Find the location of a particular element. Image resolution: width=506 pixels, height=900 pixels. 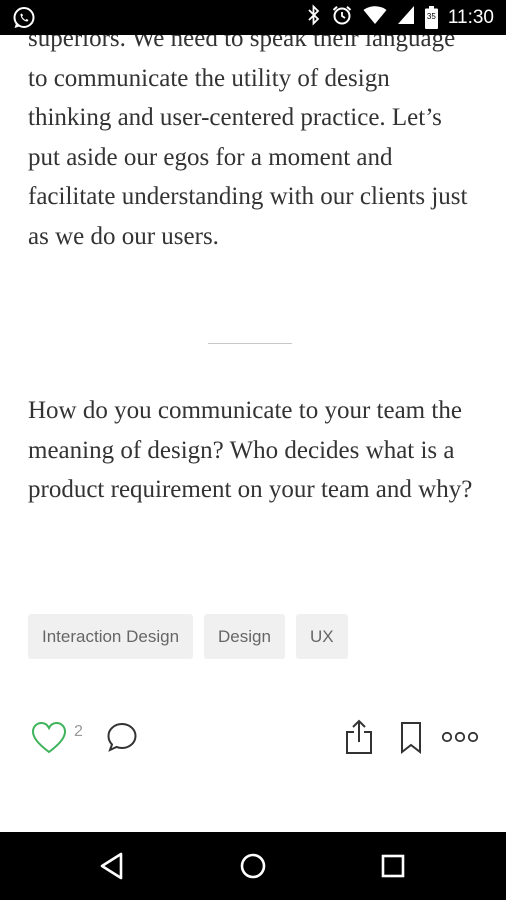

more-icon is located at coordinates (460, 737).